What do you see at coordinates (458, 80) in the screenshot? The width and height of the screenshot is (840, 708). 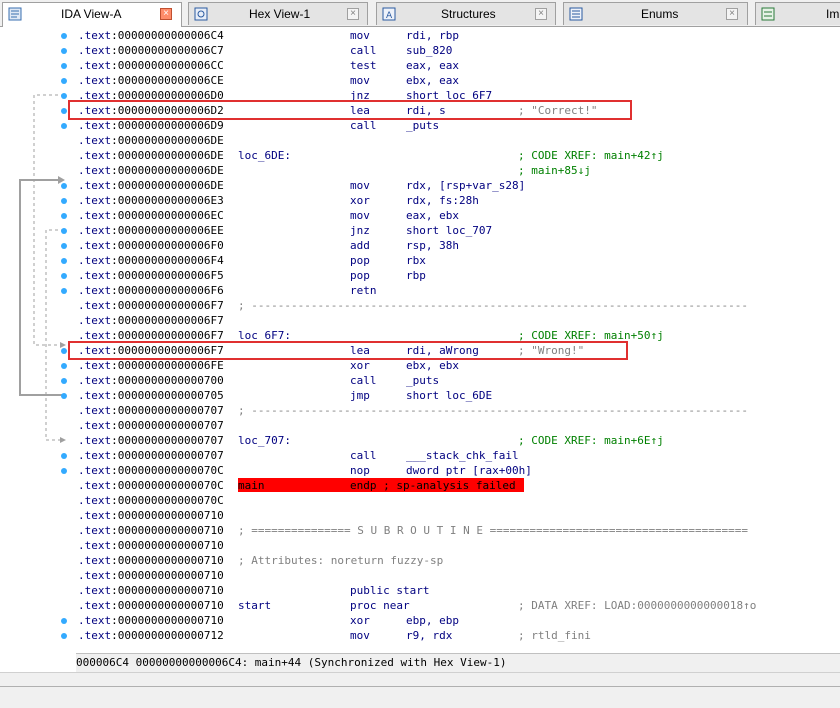 I see `listing-row: .text:00000000000006CE mov ebx, eax` at bounding box center [458, 80].